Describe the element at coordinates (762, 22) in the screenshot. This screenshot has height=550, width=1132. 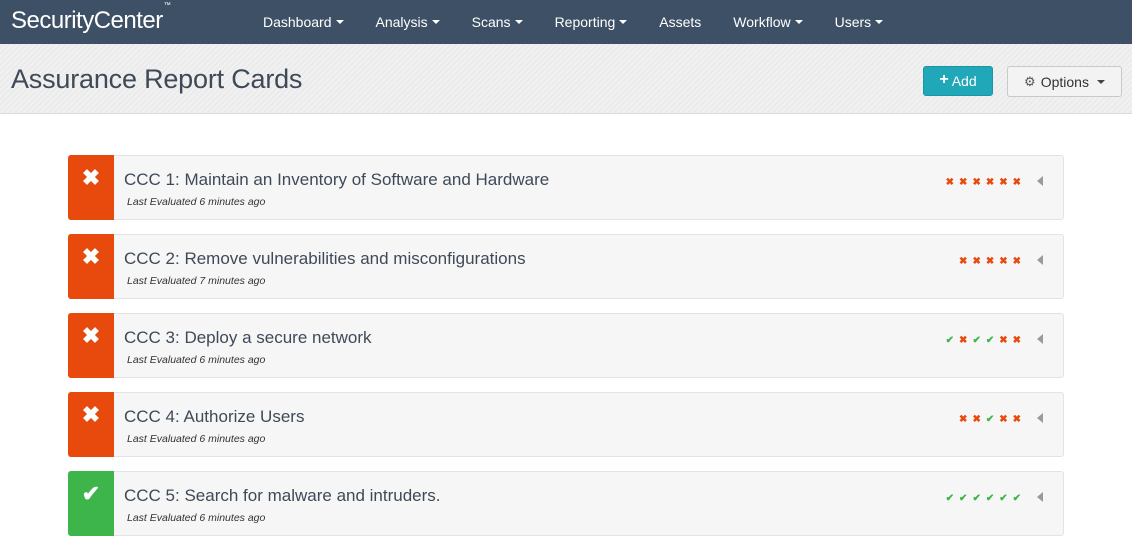
I see `nav-item-label: Workflow` at that location.